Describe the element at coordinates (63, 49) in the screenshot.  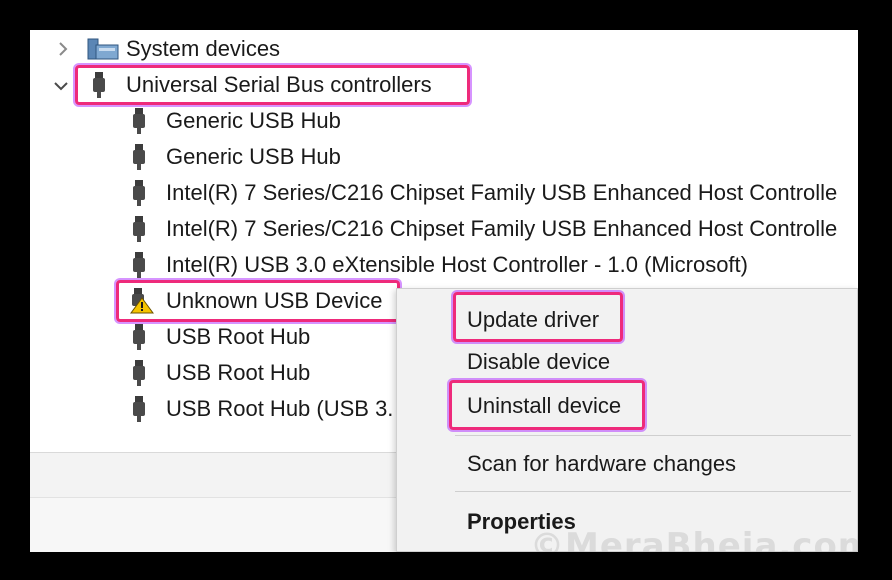
I see `chevron-right-icon` at that location.